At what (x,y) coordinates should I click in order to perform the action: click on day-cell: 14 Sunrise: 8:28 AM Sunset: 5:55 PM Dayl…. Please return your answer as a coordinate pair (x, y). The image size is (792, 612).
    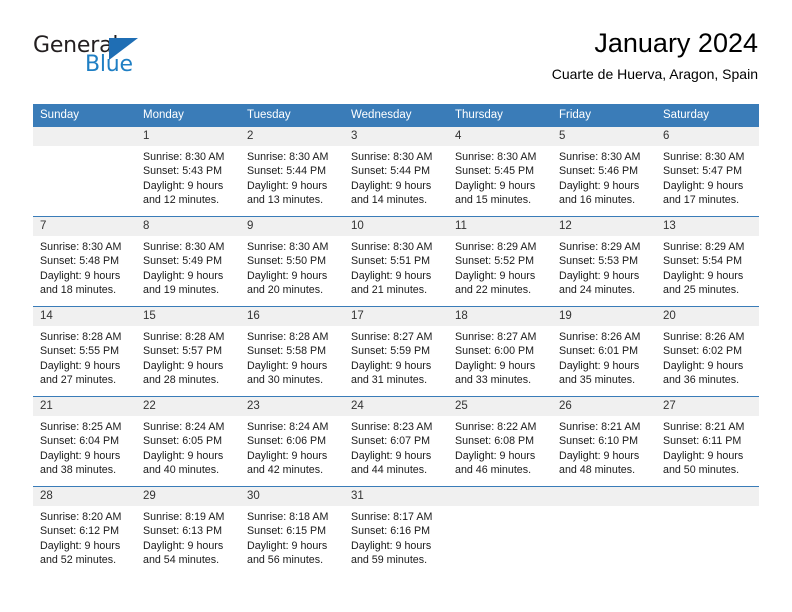
    Looking at the image, I should click on (84, 351).